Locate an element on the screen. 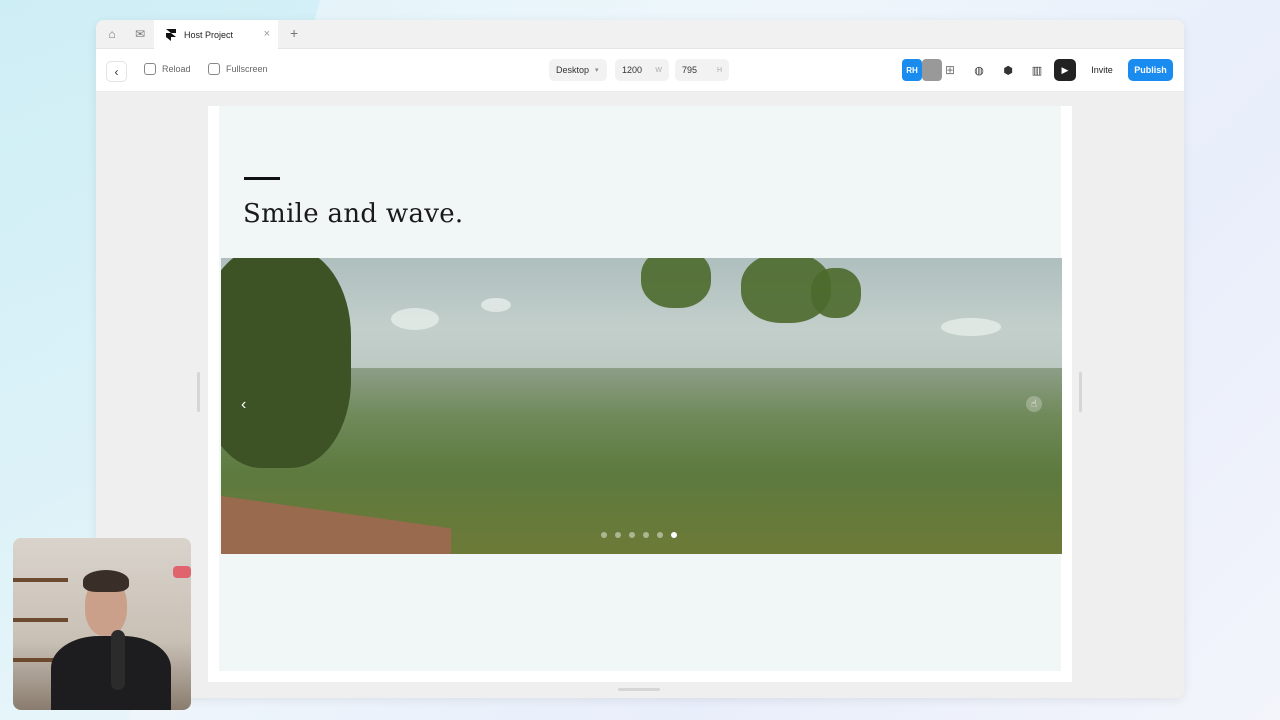 Image resolution: width=1280 pixels, height=720 pixels. height-field: 795 H is located at coordinates (702, 70).